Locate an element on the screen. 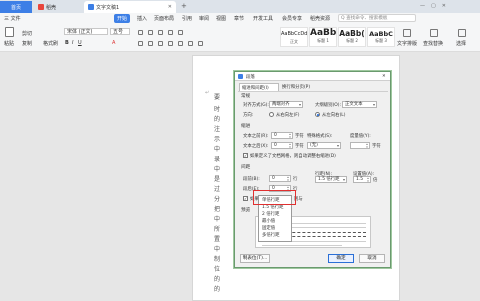 The width and height of the screenshot is (480, 301). side-char: 录 is located at coordinates (217, 159).